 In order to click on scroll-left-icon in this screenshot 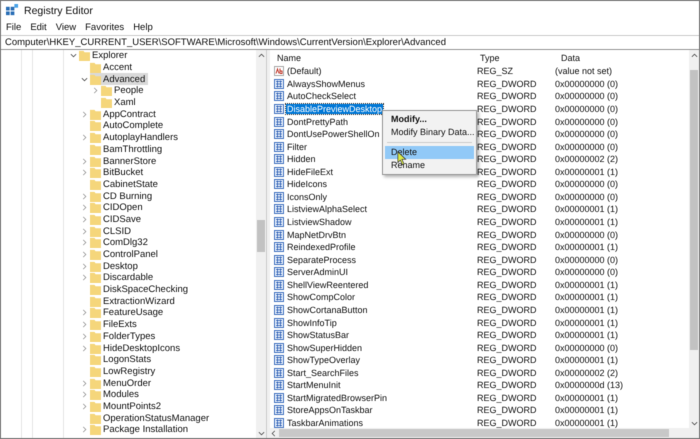, I will do `click(273, 433)`.